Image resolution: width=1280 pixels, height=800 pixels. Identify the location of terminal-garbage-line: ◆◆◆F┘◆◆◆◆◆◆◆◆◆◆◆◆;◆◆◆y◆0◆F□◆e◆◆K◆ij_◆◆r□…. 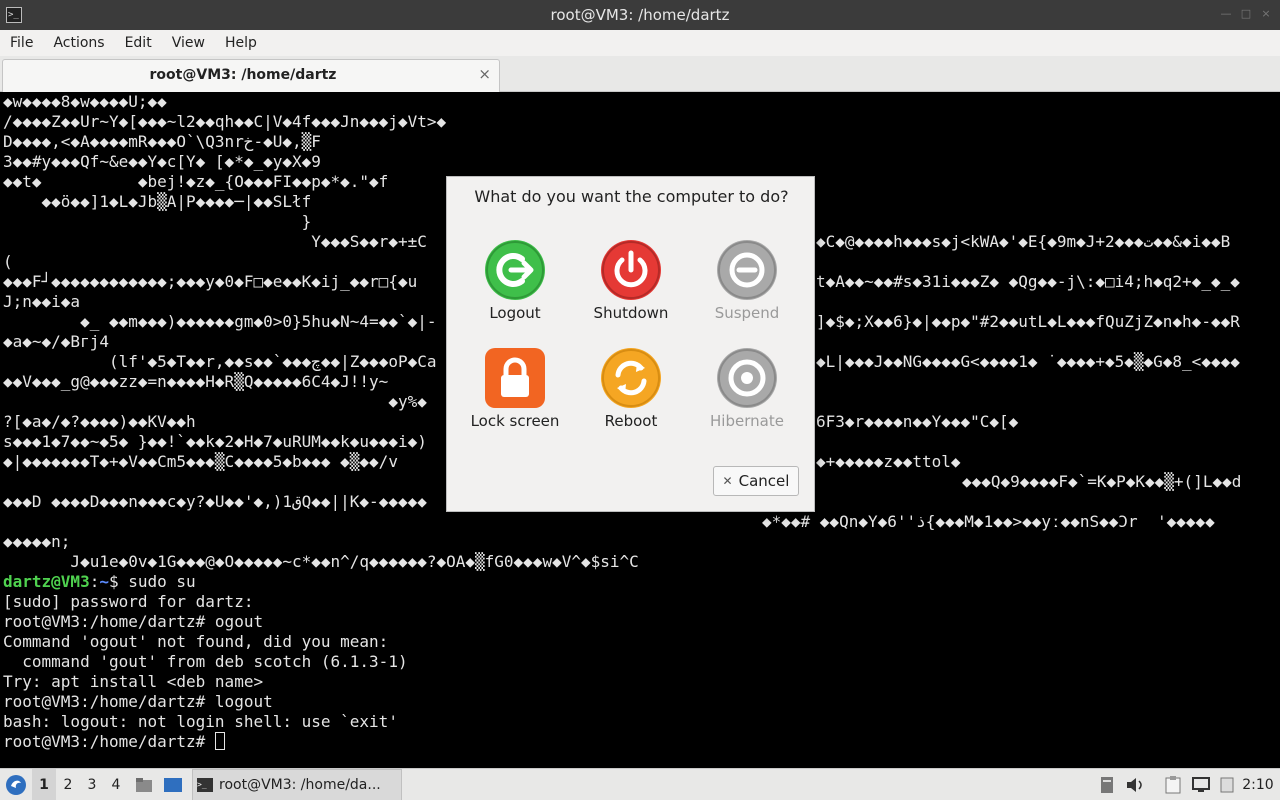
(210, 281).